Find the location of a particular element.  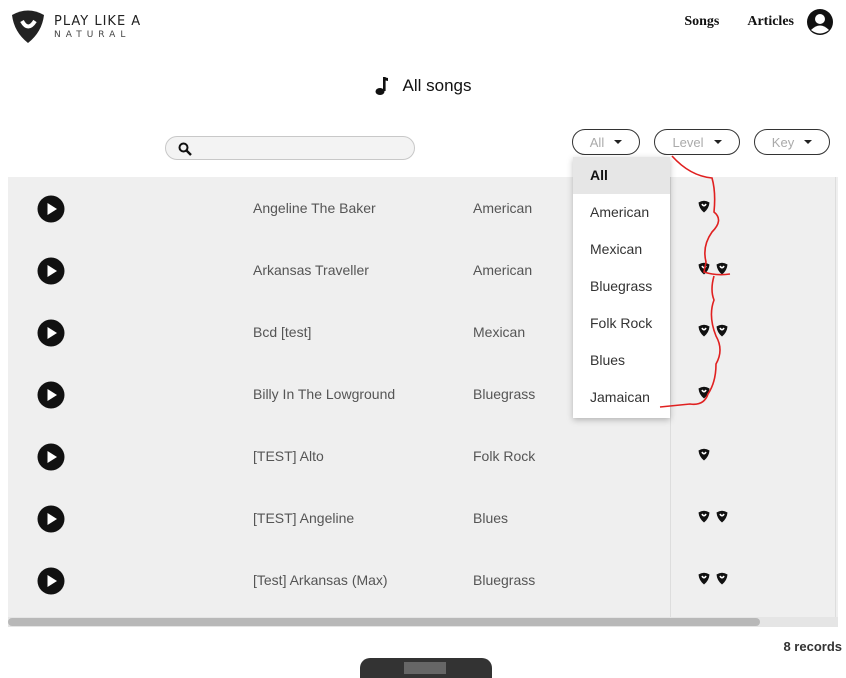

song-genre: Mexican is located at coordinates (499, 332).